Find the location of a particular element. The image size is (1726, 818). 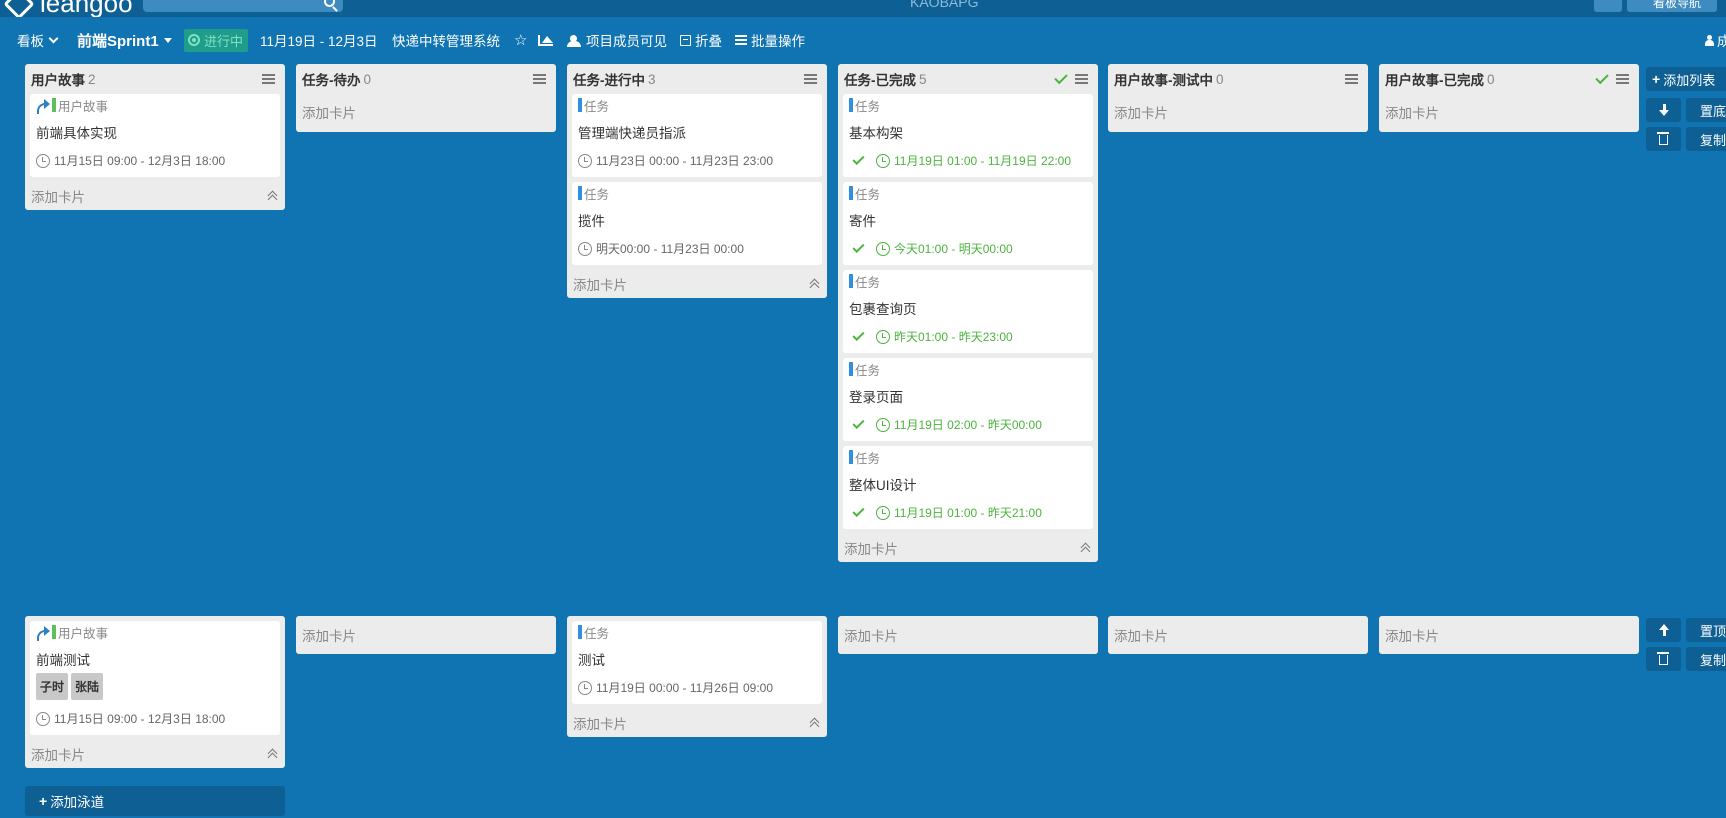

nav-add-button is located at coordinates (1608, 6).